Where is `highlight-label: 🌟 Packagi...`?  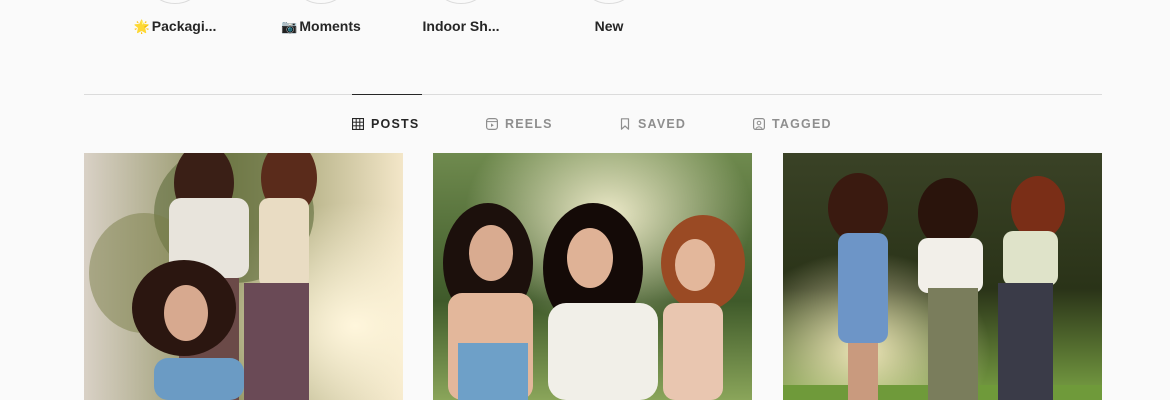 highlight-label: 🌟 Packagi... is located at coordinates (175, 26).